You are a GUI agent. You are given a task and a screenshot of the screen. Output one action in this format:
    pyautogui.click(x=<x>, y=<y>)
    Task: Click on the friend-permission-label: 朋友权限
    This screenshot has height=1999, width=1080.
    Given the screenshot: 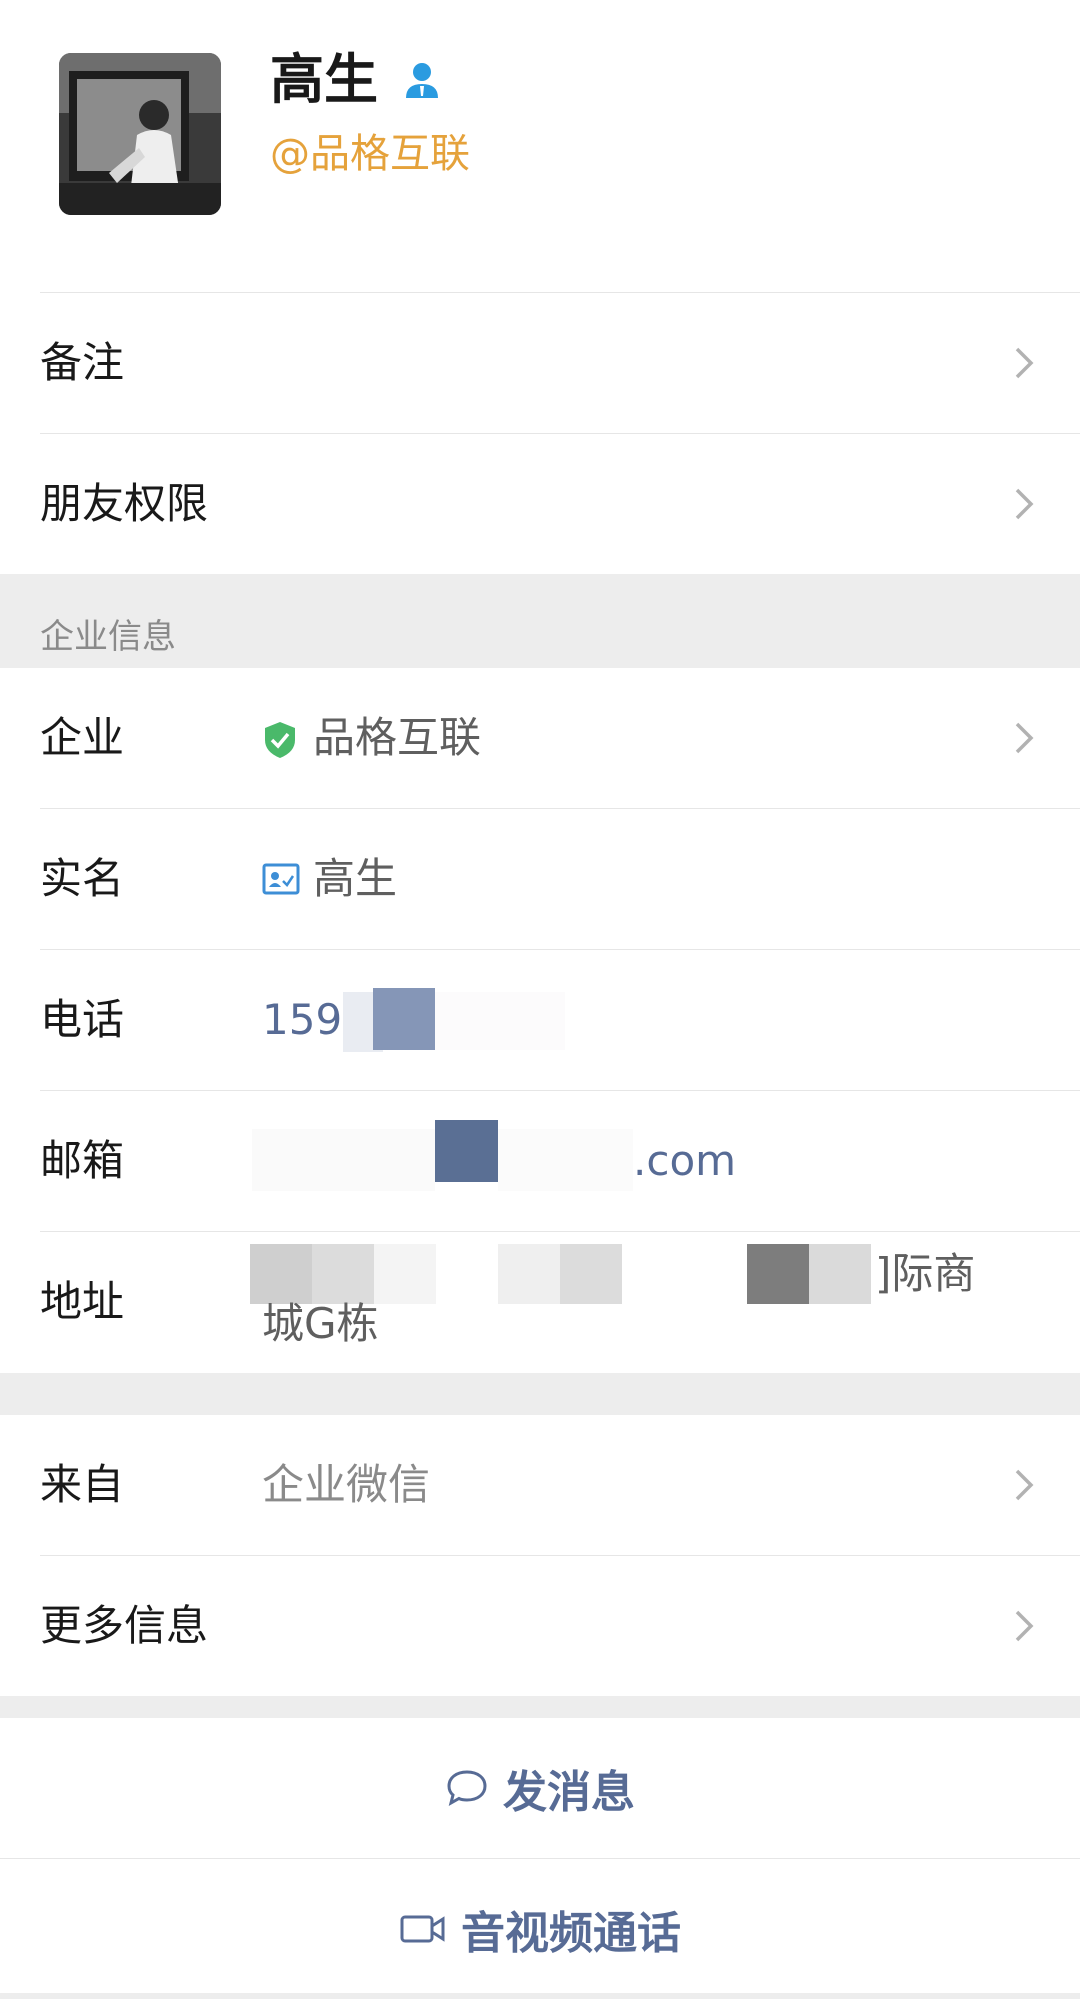 What is the action you would take?
    pyautogui.click(x=124, y=503)
    